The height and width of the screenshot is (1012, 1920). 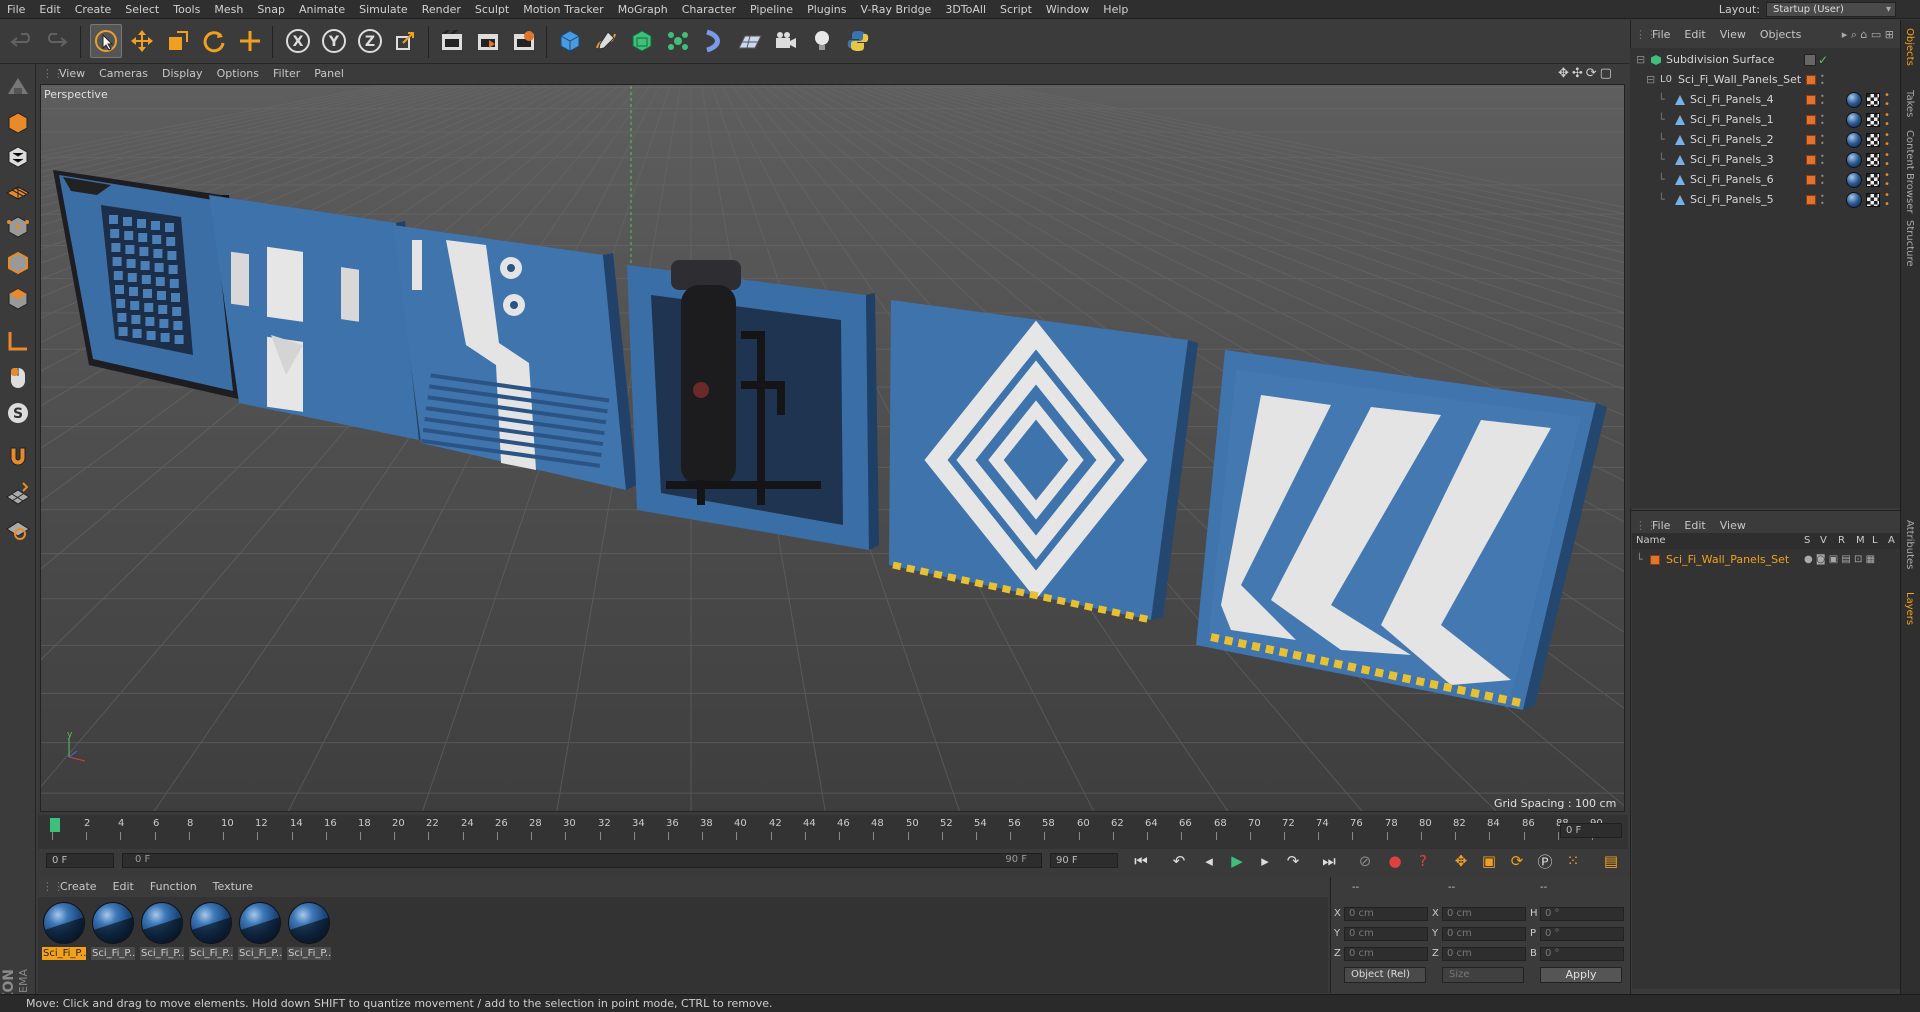 What do you see at coordinates (1067, 9) in the screenshot?
I see `menu-window: Window` at bounding box center [1067, 9].